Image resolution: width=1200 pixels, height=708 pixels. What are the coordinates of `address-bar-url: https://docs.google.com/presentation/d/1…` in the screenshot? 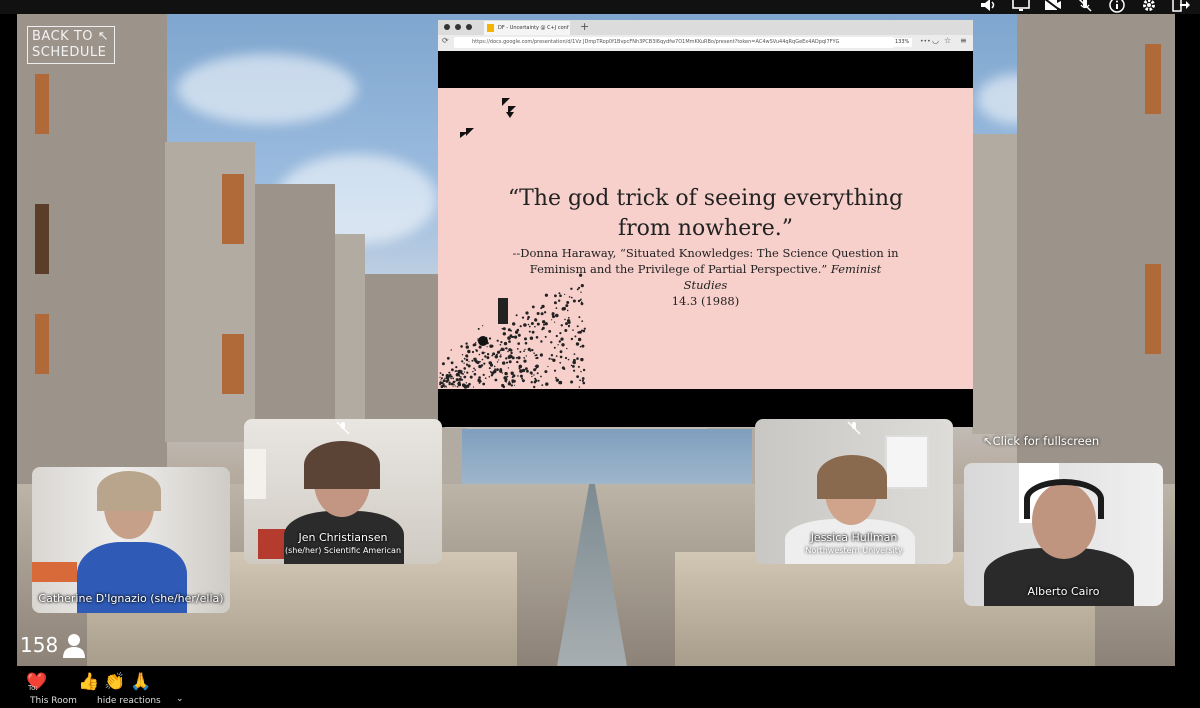 It's located at (656, 42).